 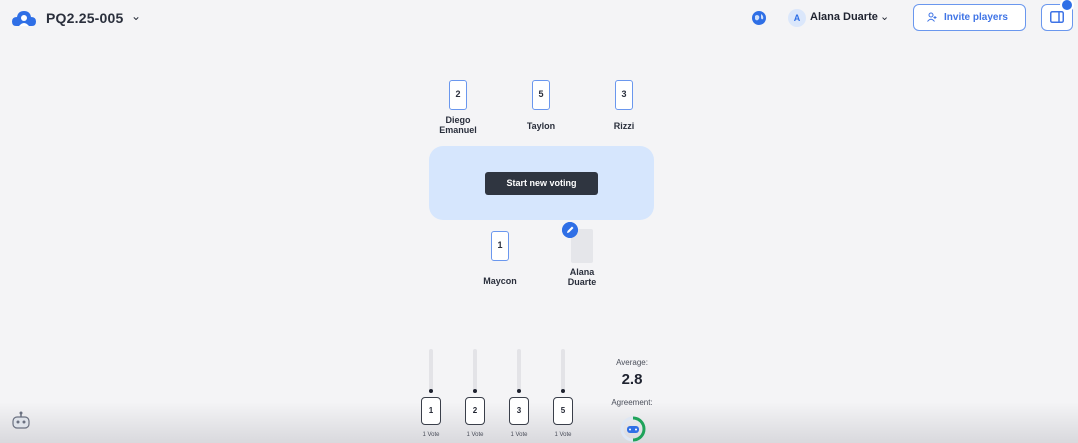 I want to click on invite-players-button: Invite players, so click(x=969, y=17).